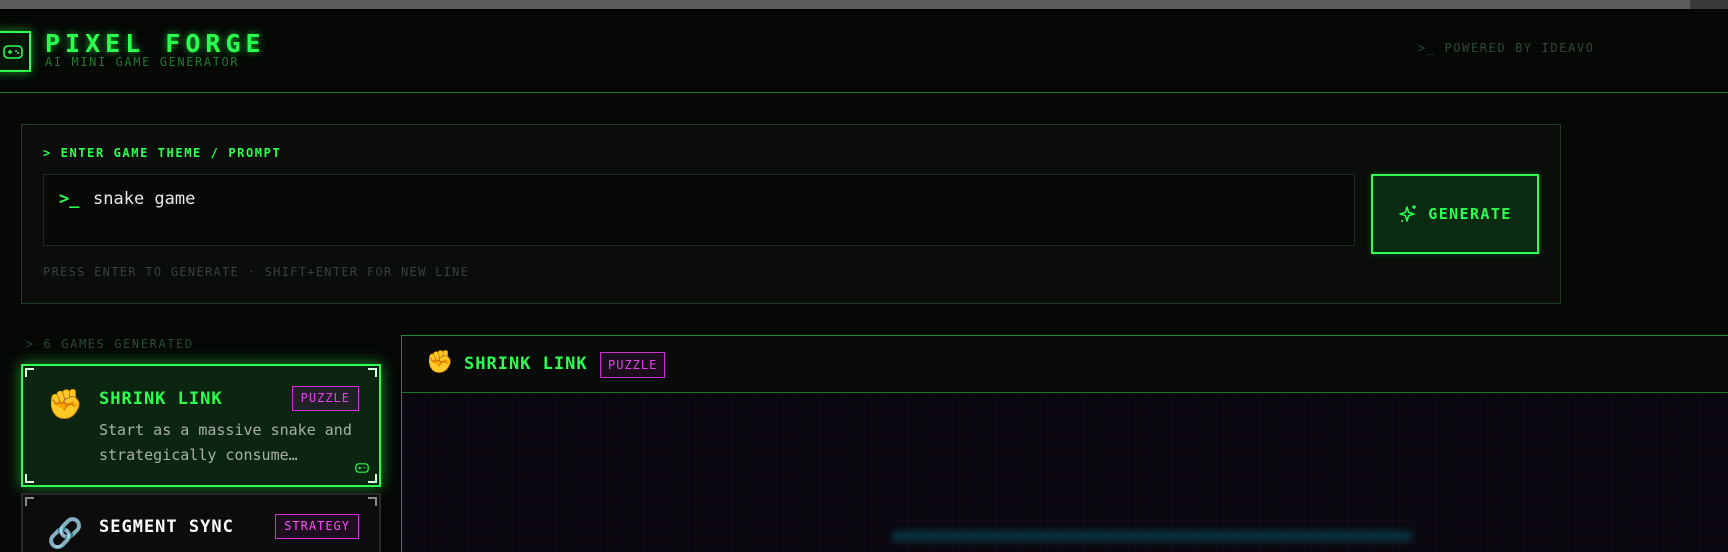 The image size is (1728, 552). I want to click on game-title: SEGMENT SYNC, so click(166, 527).